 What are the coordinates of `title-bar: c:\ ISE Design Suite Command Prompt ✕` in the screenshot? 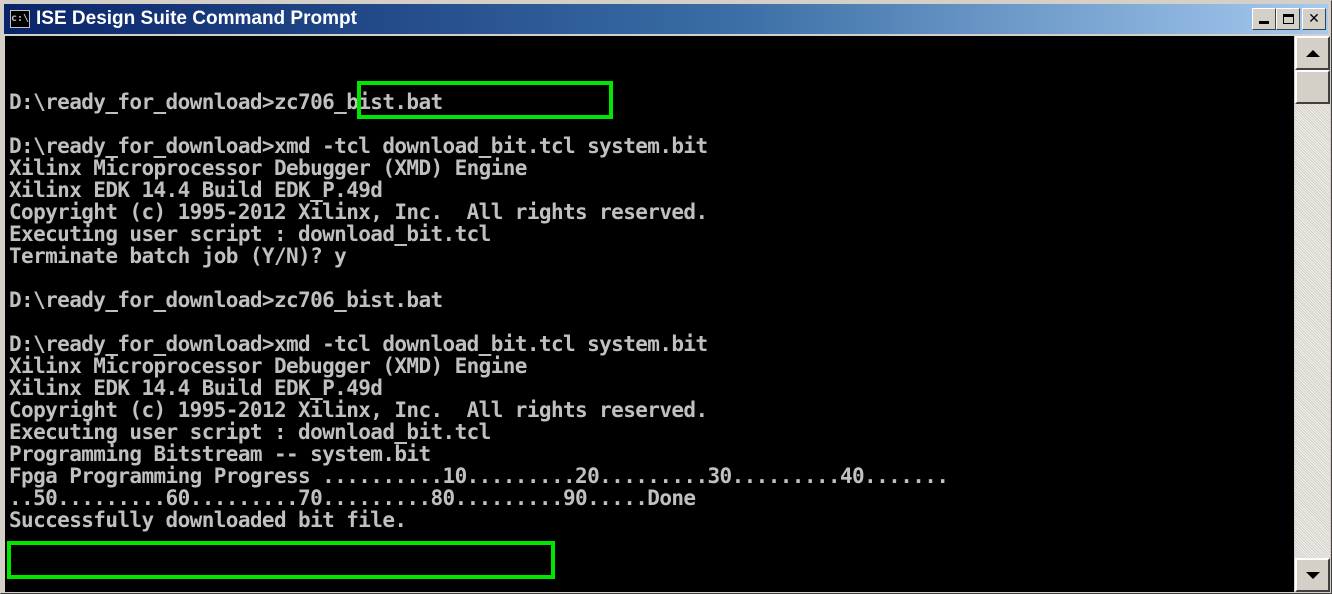 It's located at (666, 19).